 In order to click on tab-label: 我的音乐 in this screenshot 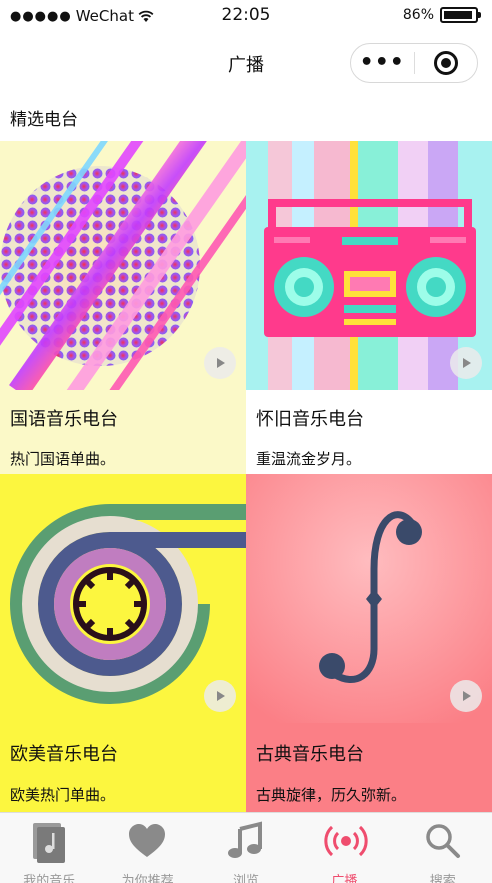, I will do `click(49, 878)`.